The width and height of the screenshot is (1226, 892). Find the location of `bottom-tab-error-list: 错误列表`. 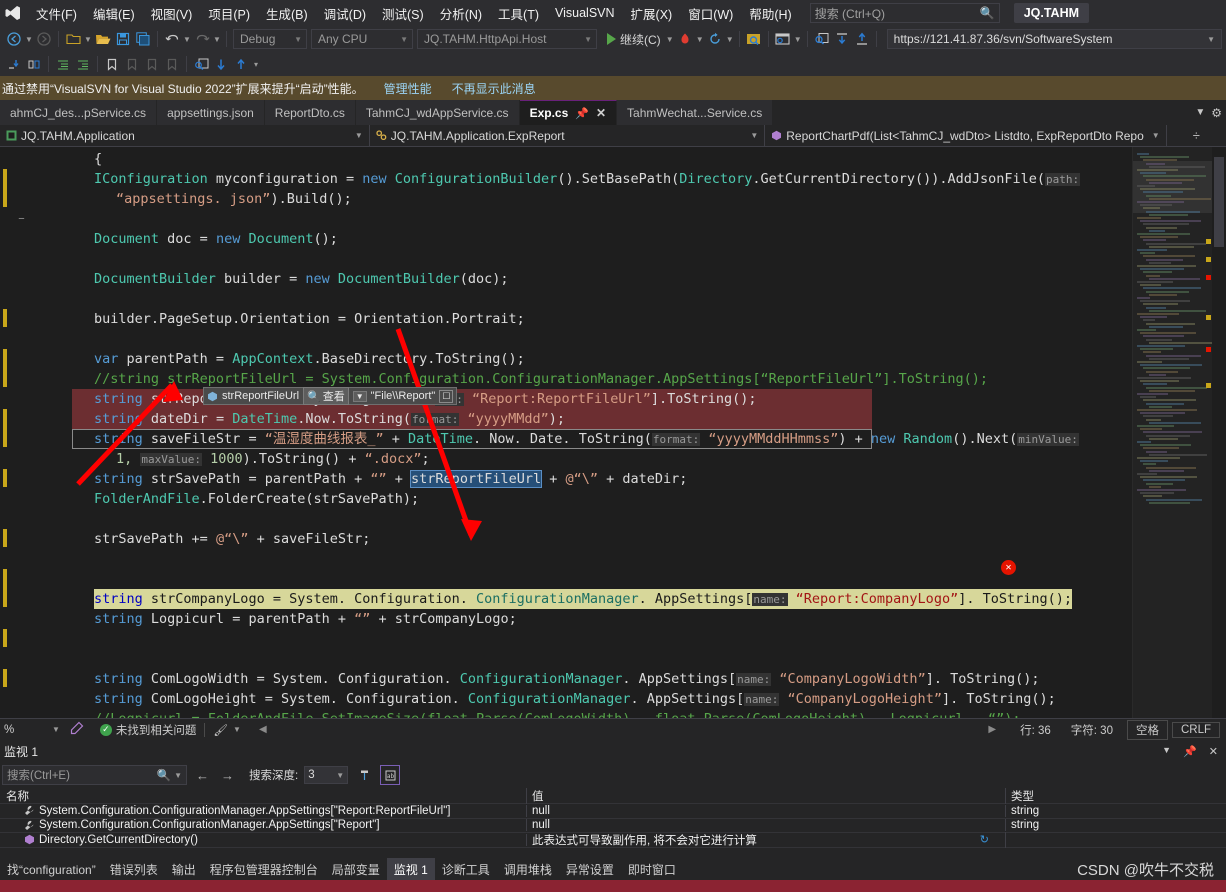

bottom-tab-error-list: 错误列表 is located at coordinates (134, 869).